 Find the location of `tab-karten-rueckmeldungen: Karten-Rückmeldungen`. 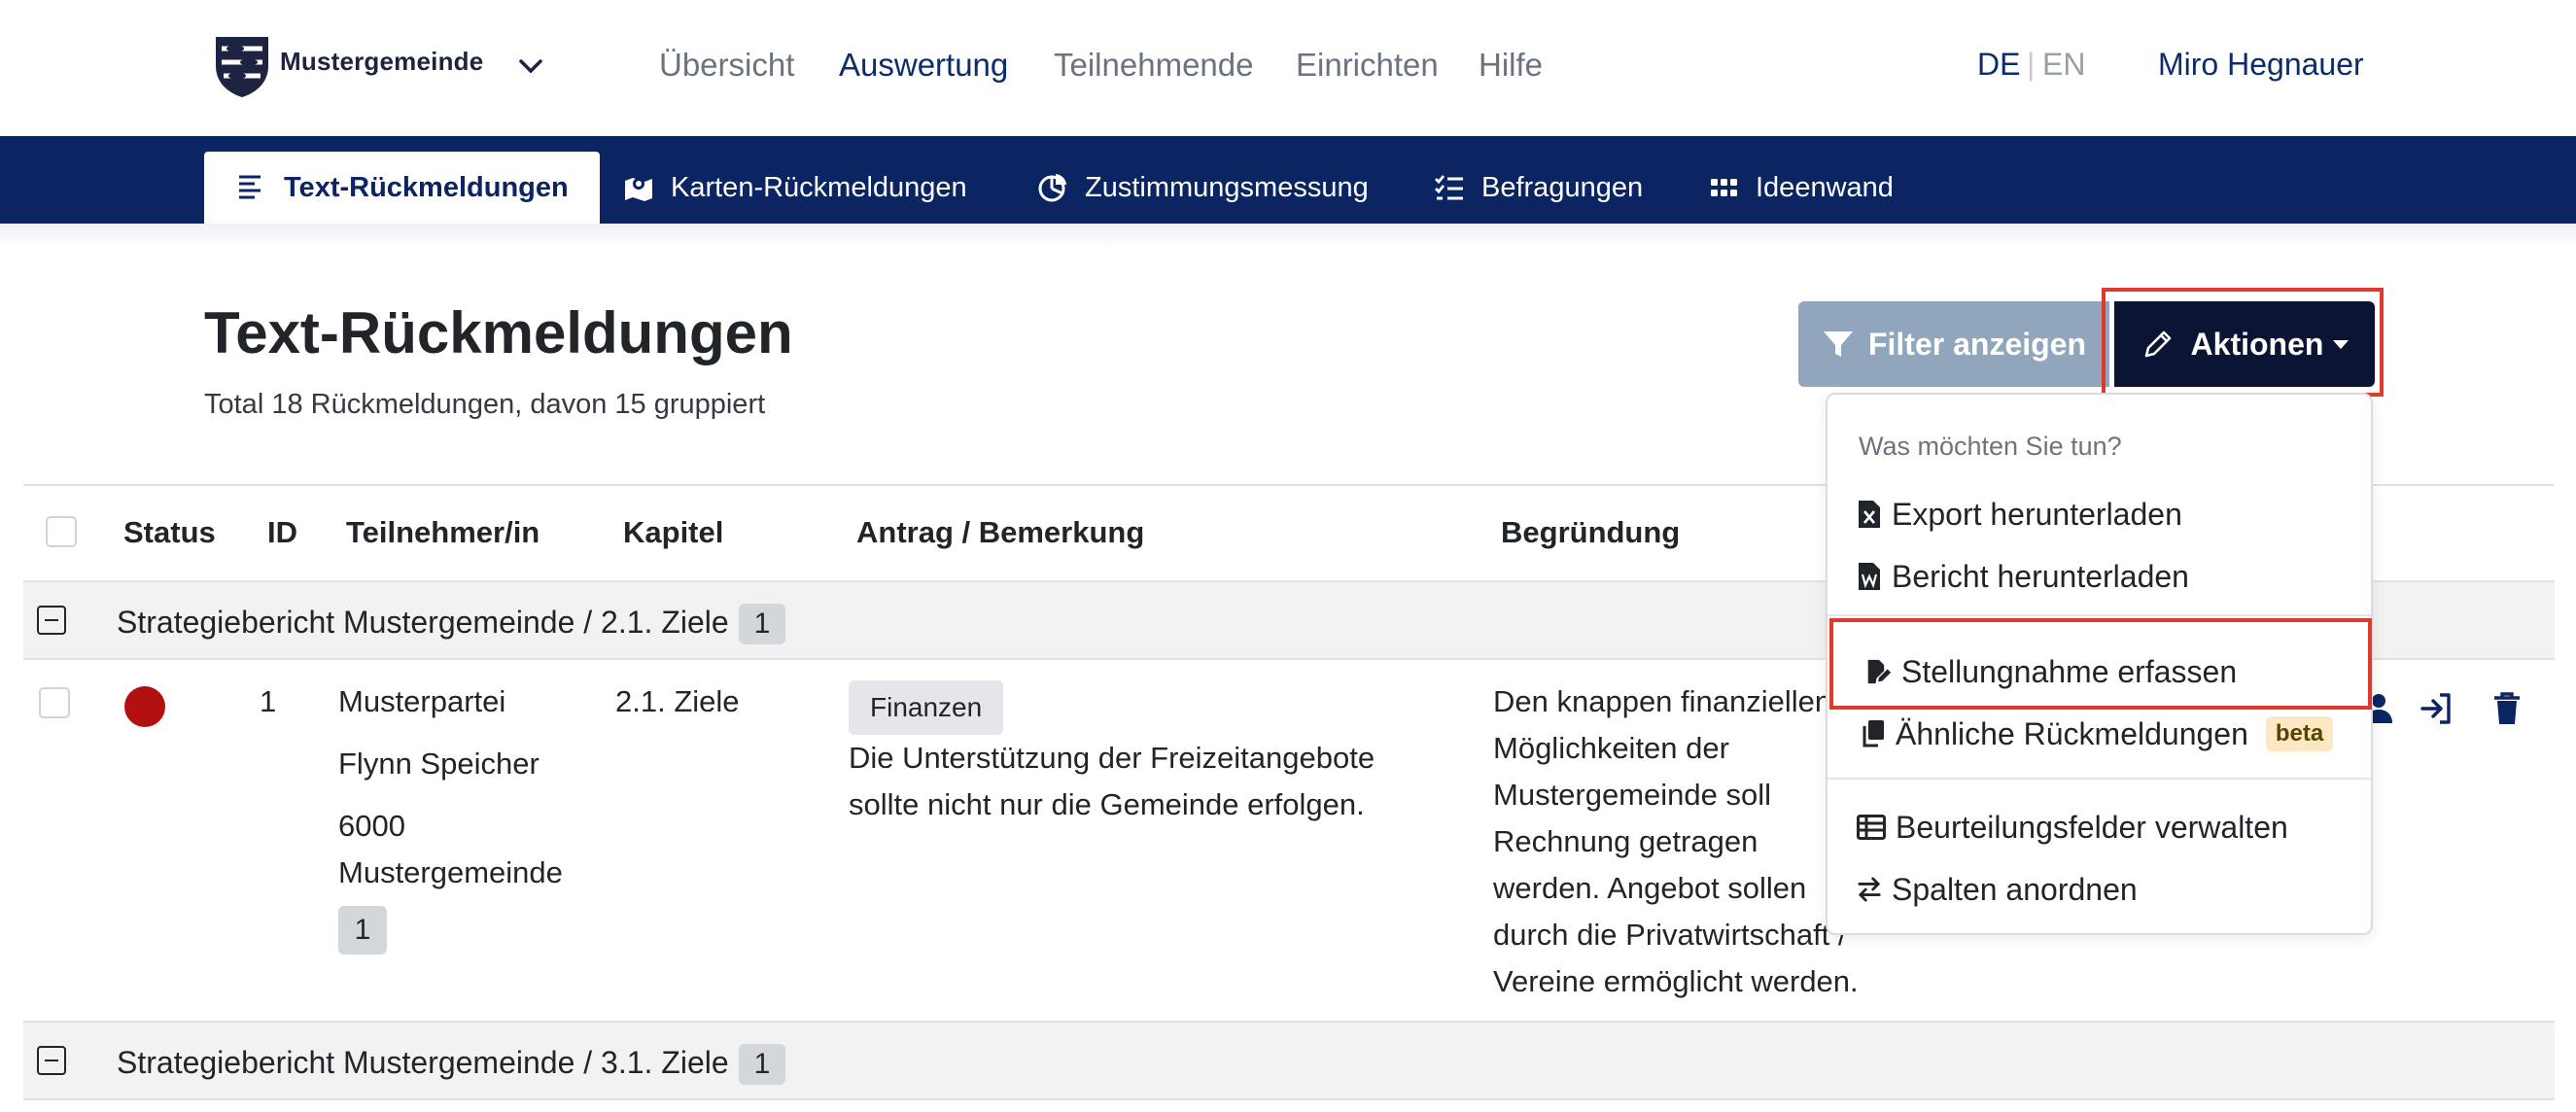

tab-karten-rueckmeldungen: Karten-Rückmeldungen is located at coordinates (794, 188).